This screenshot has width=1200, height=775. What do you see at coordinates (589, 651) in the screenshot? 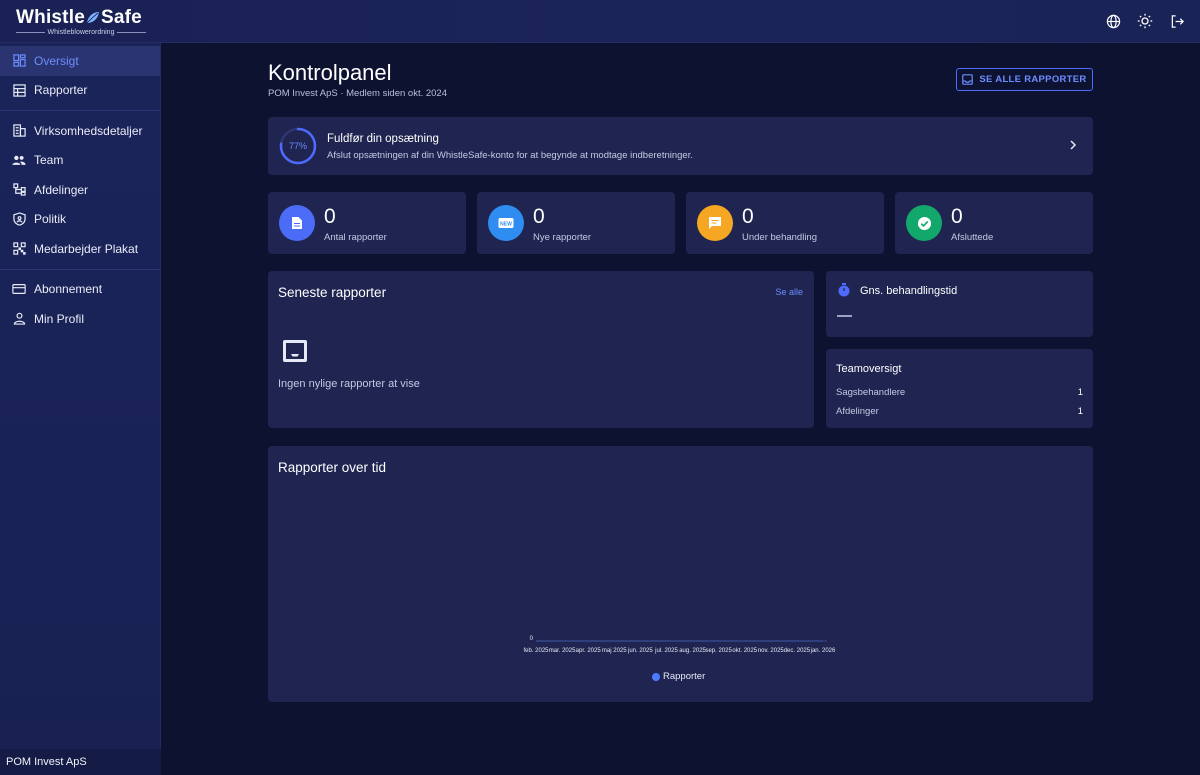
I see `x-tick-label: apr. 2025` at bounding box center [589, 651].